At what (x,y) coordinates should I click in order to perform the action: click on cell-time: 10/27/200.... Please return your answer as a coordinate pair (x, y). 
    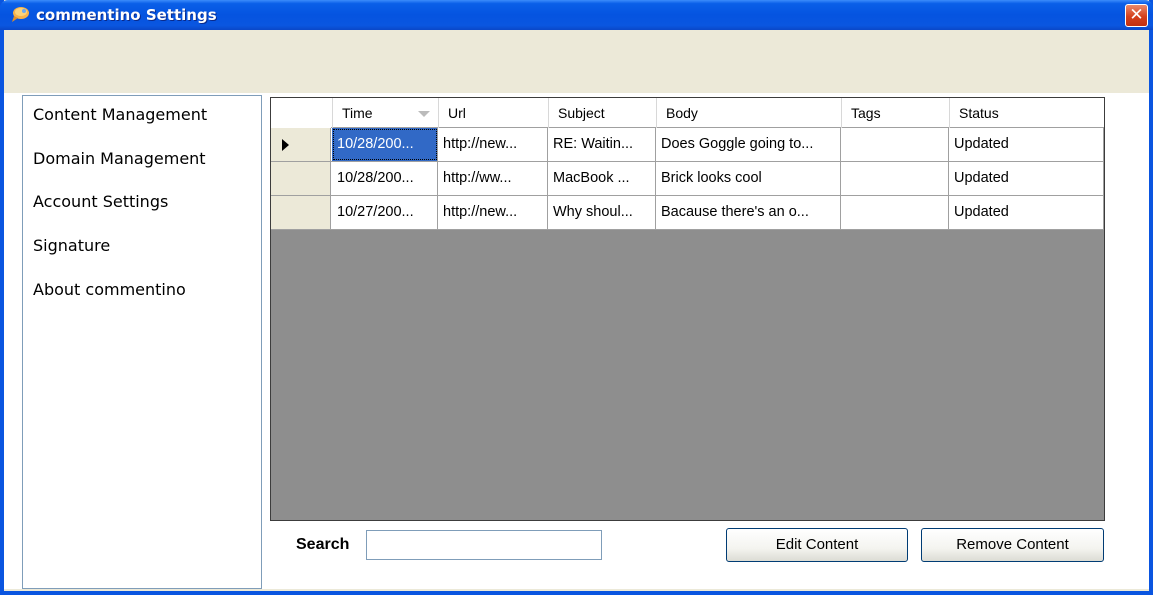
    Looking at the image, I should click on (385, 212).